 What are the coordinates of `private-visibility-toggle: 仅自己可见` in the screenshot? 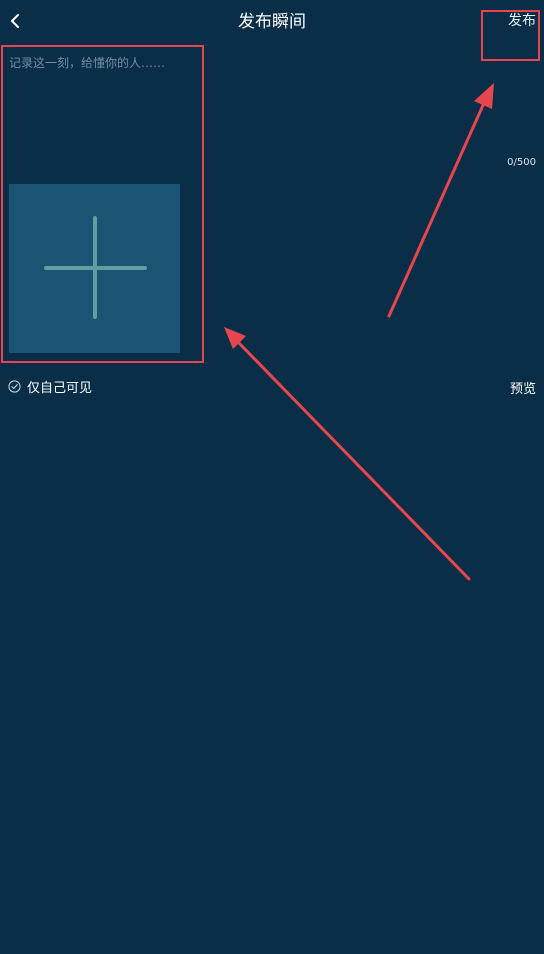 It's located at (50, 386).